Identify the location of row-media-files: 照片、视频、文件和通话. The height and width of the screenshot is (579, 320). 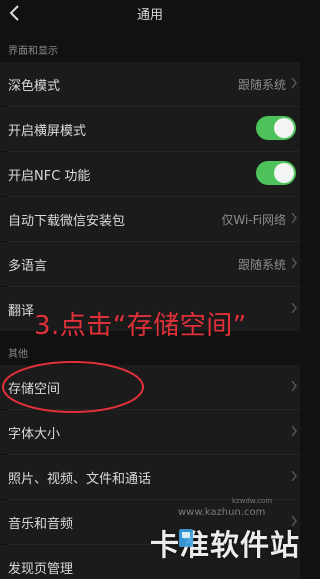
(150, 477).